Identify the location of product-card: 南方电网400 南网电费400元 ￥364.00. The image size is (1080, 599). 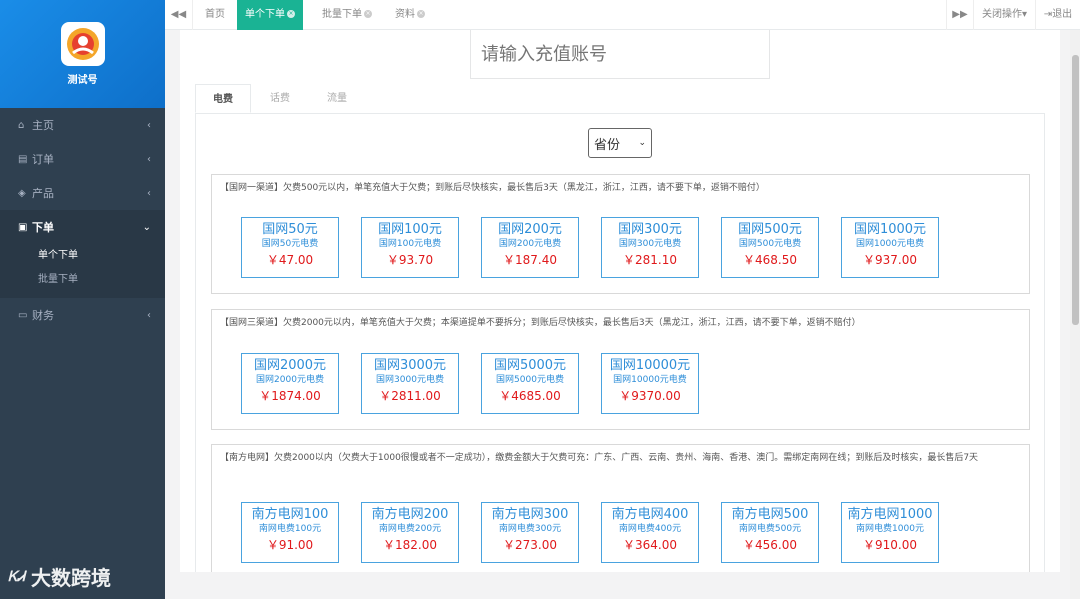
(650, 532).